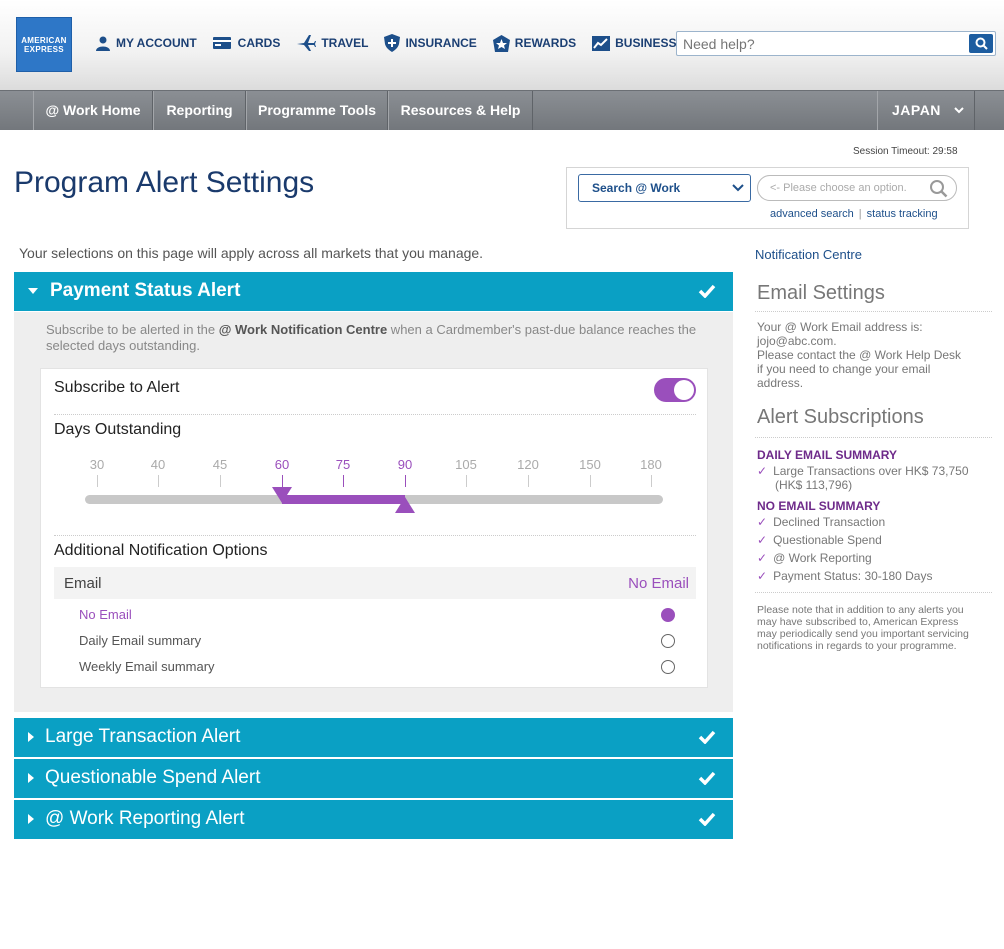 Image resolution: width=1004 pixels, height=949 pixels. What do you see at coordinates (827, 540) in the screenshot?
I see `no-email-item-text: Questionable Spend` at bounding box center [827, 540].